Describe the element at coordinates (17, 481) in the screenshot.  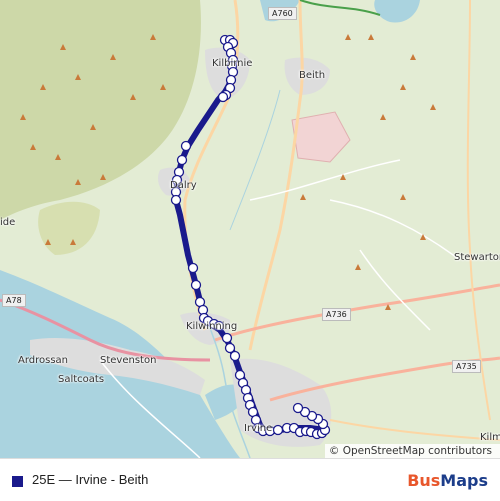
I see `route-color-swatch` at that location.